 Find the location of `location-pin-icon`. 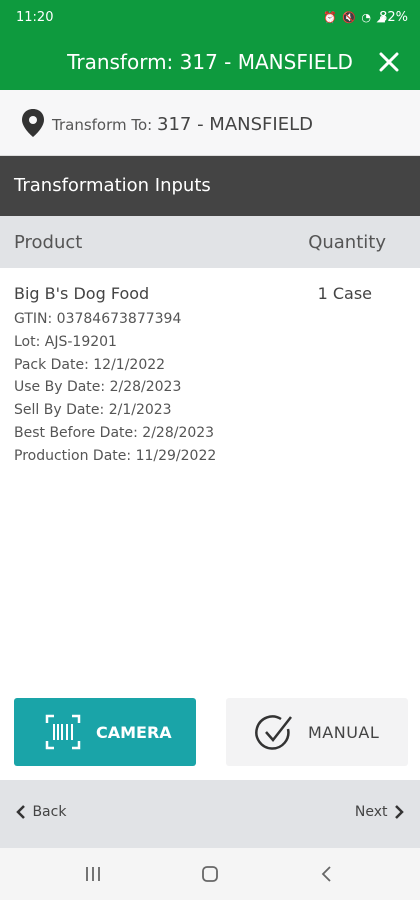

location-pin-icon is located at coordinates (33, 123).